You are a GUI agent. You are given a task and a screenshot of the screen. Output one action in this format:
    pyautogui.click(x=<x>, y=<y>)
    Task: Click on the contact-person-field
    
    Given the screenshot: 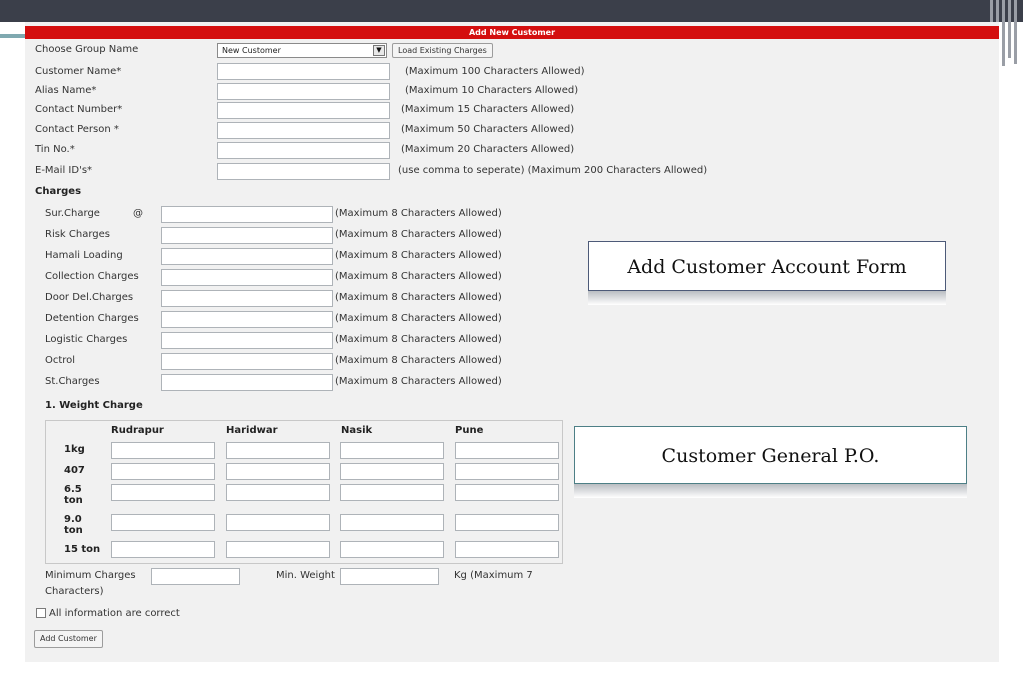 What is the action you would take?
    pyautogui.click(x=303, y=130)
    